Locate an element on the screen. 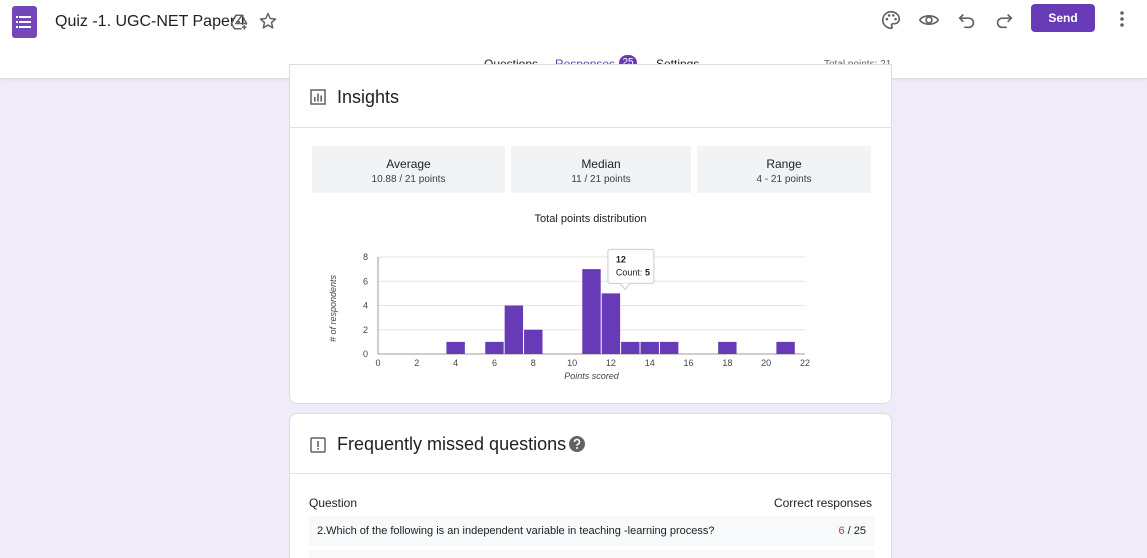 This screenshot has height=558, width=1147. tooltip-count-value: 5 is located at coordinates (647, 272).